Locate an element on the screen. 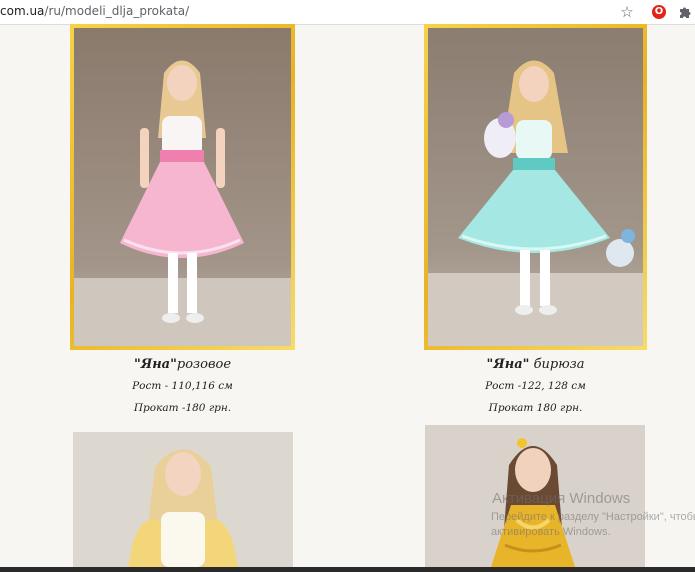 The image size is (695, 572). windows-activation-text: Перейдите к разделу "Настройки", чтобы is located at coordinates (593, 517).